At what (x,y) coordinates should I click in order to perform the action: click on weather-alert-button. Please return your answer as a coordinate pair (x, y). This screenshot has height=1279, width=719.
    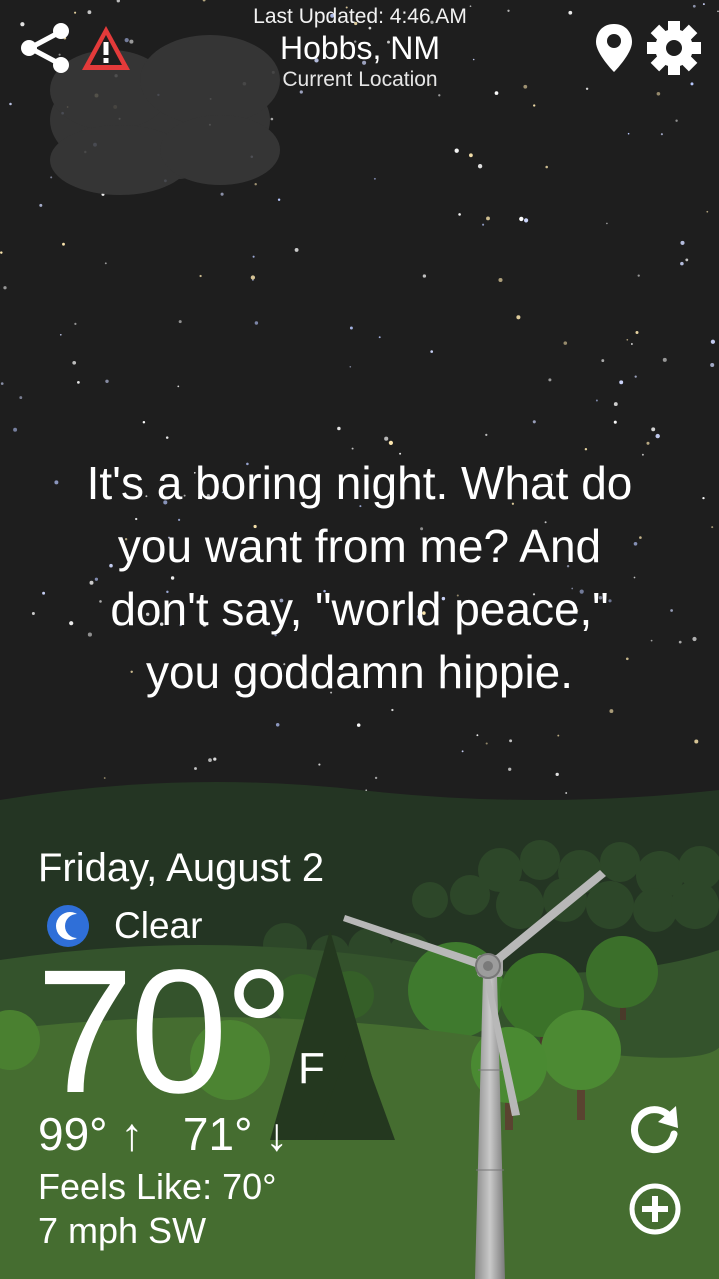
    Looking at the image, I should click on (106, 48).